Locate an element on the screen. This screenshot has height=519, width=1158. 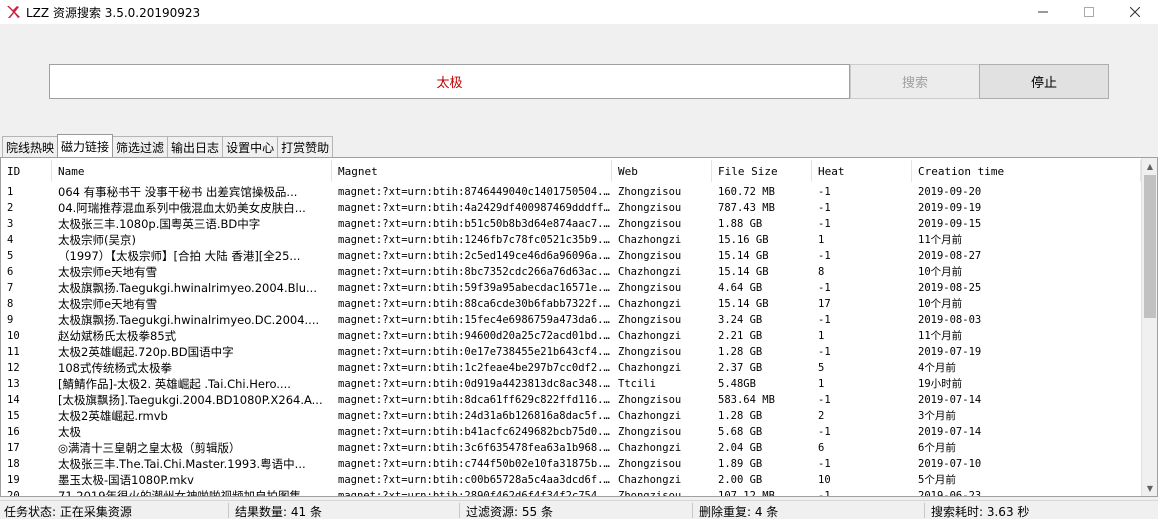
column-header-magnet: Magnet is located at coordinates (472, 171).